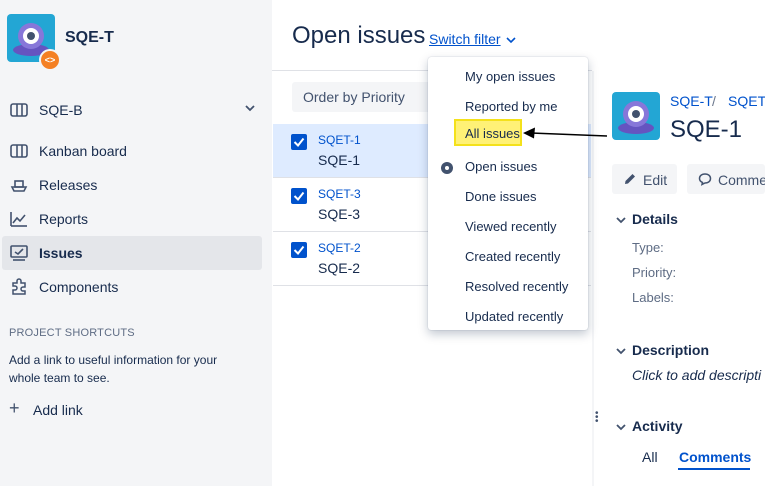  Describe the element at coordinates (514, 316) in the screenshot. I see `menu-item-label: Updated recently` at that location.